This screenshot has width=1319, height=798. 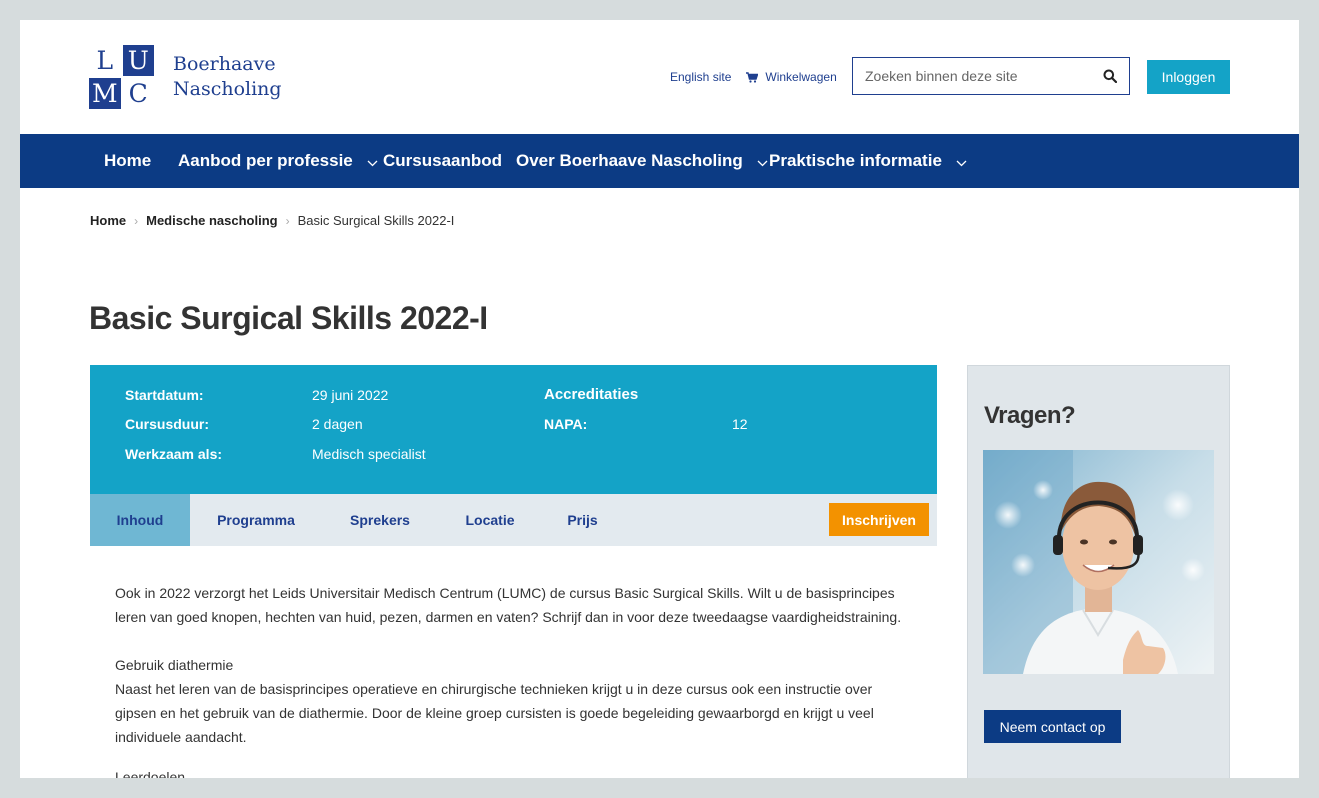 What do you see at coordinates (224, 64) in the screenshot?
I see `logo-line-1: Boerhaave` at bounding box center [224, 64].